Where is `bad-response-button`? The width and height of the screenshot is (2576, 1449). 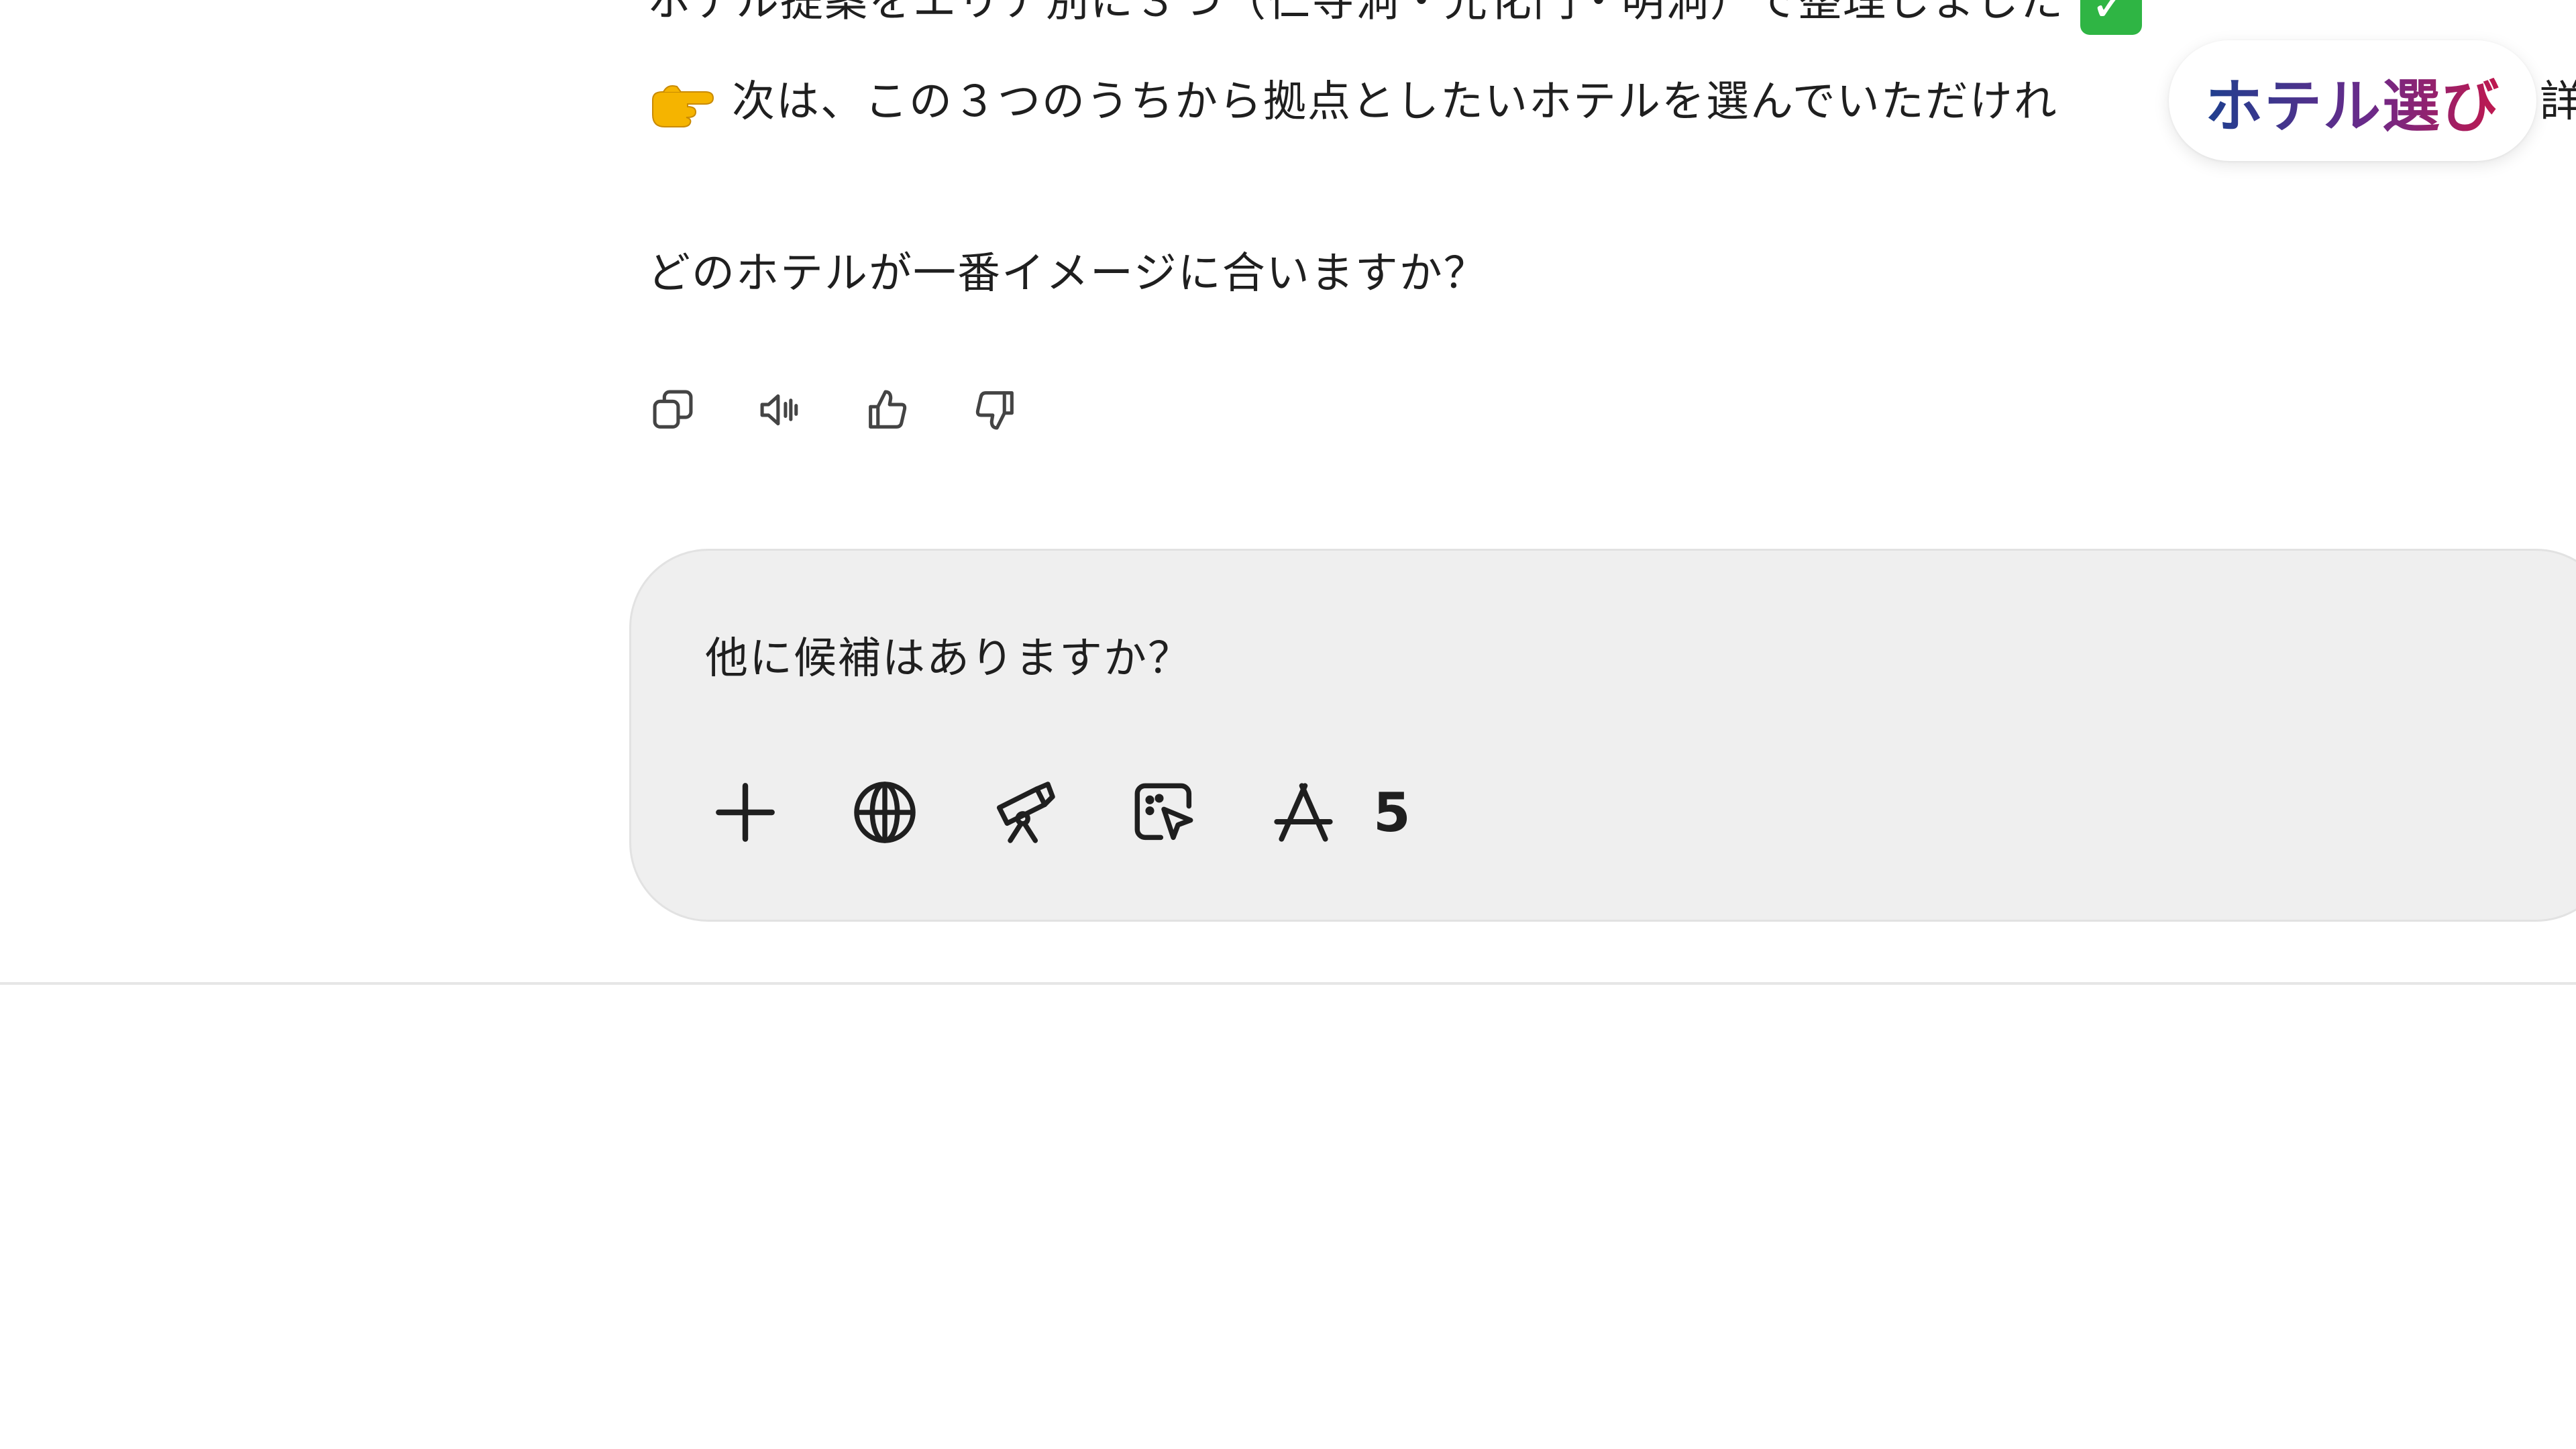
bad-response-button is located at coordinates (995, 410).